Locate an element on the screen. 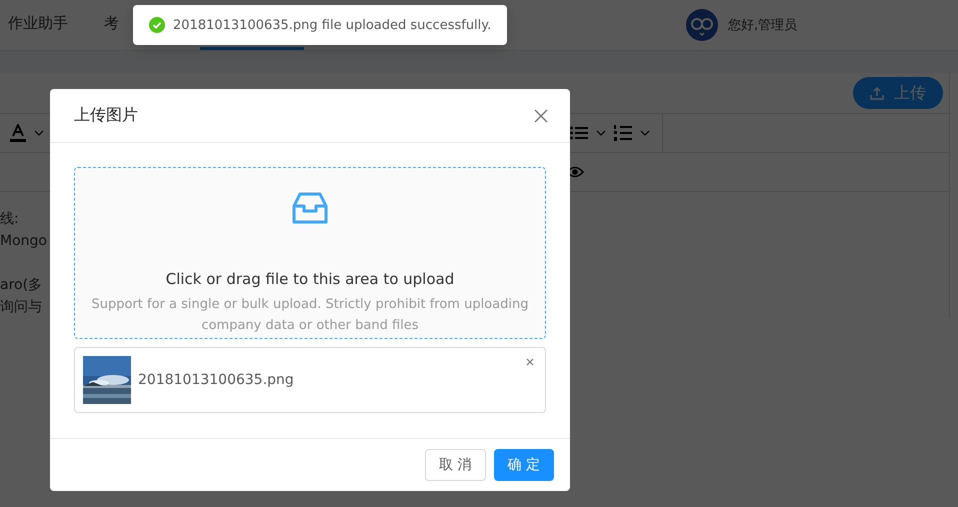 This screenshot has height=507, width=958. file-name: 20181013100635.png is located at coordinates (216, 380).